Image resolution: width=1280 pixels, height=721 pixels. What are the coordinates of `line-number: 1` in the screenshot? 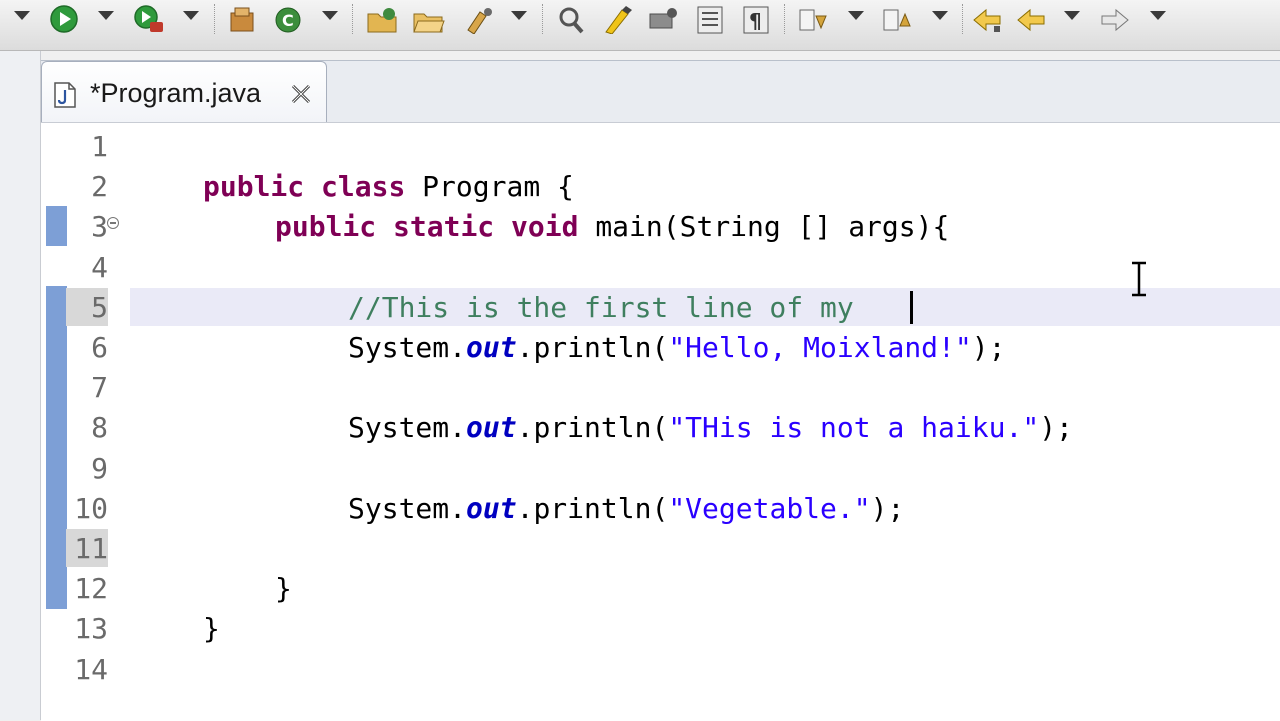 It's located at (99, 146).